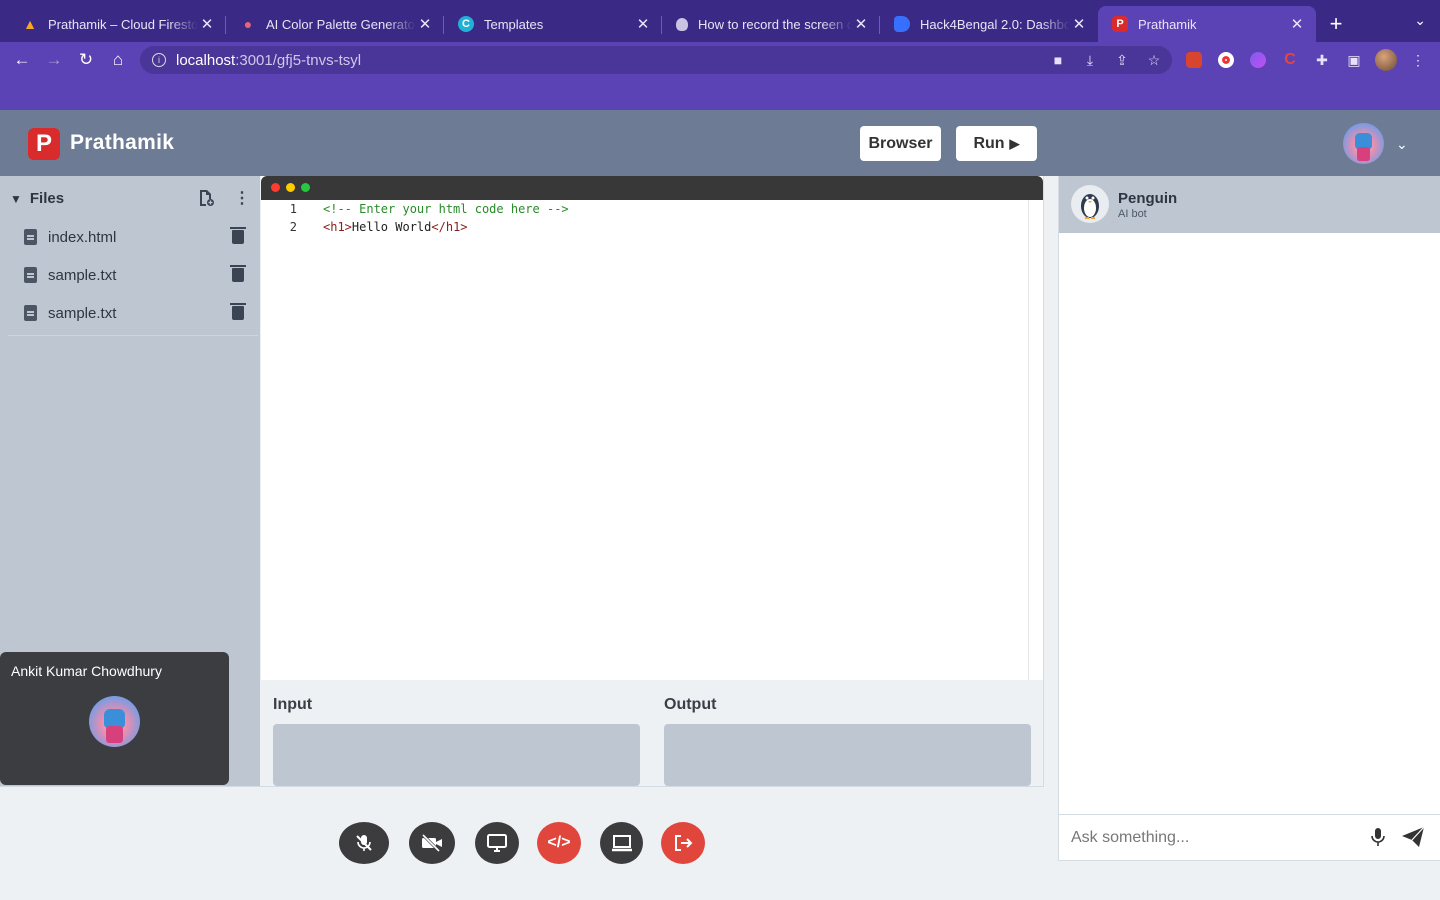 This screenshot has width=1440, height=900. What do you see at coordinates (1090, 204) in the screenshot?
I see `penguin-avatar` at bounding box center [1090, 204].